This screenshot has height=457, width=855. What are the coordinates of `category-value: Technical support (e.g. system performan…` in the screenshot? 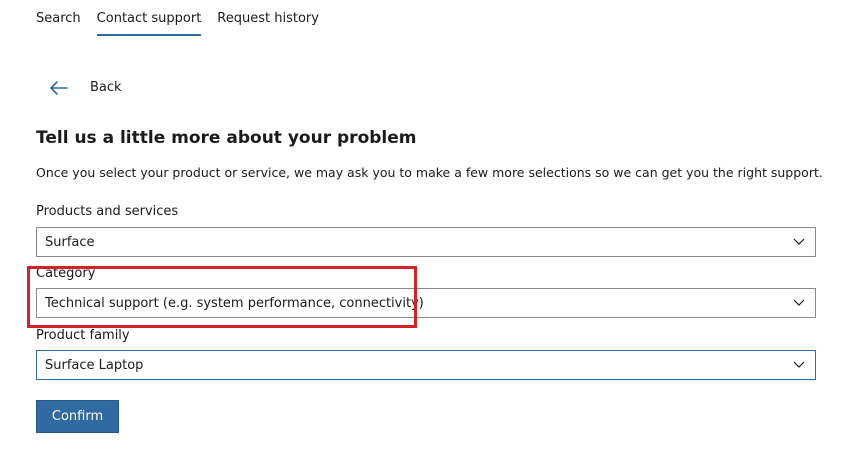 It's located at (234, 303).